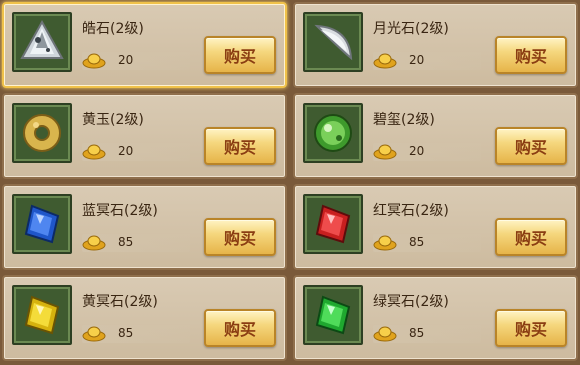 The width and height of the screenshot is (580, 365). I want to click on shop-item-green-crystal: 绿冥石(2级) 85 购买, so click(435, 318).